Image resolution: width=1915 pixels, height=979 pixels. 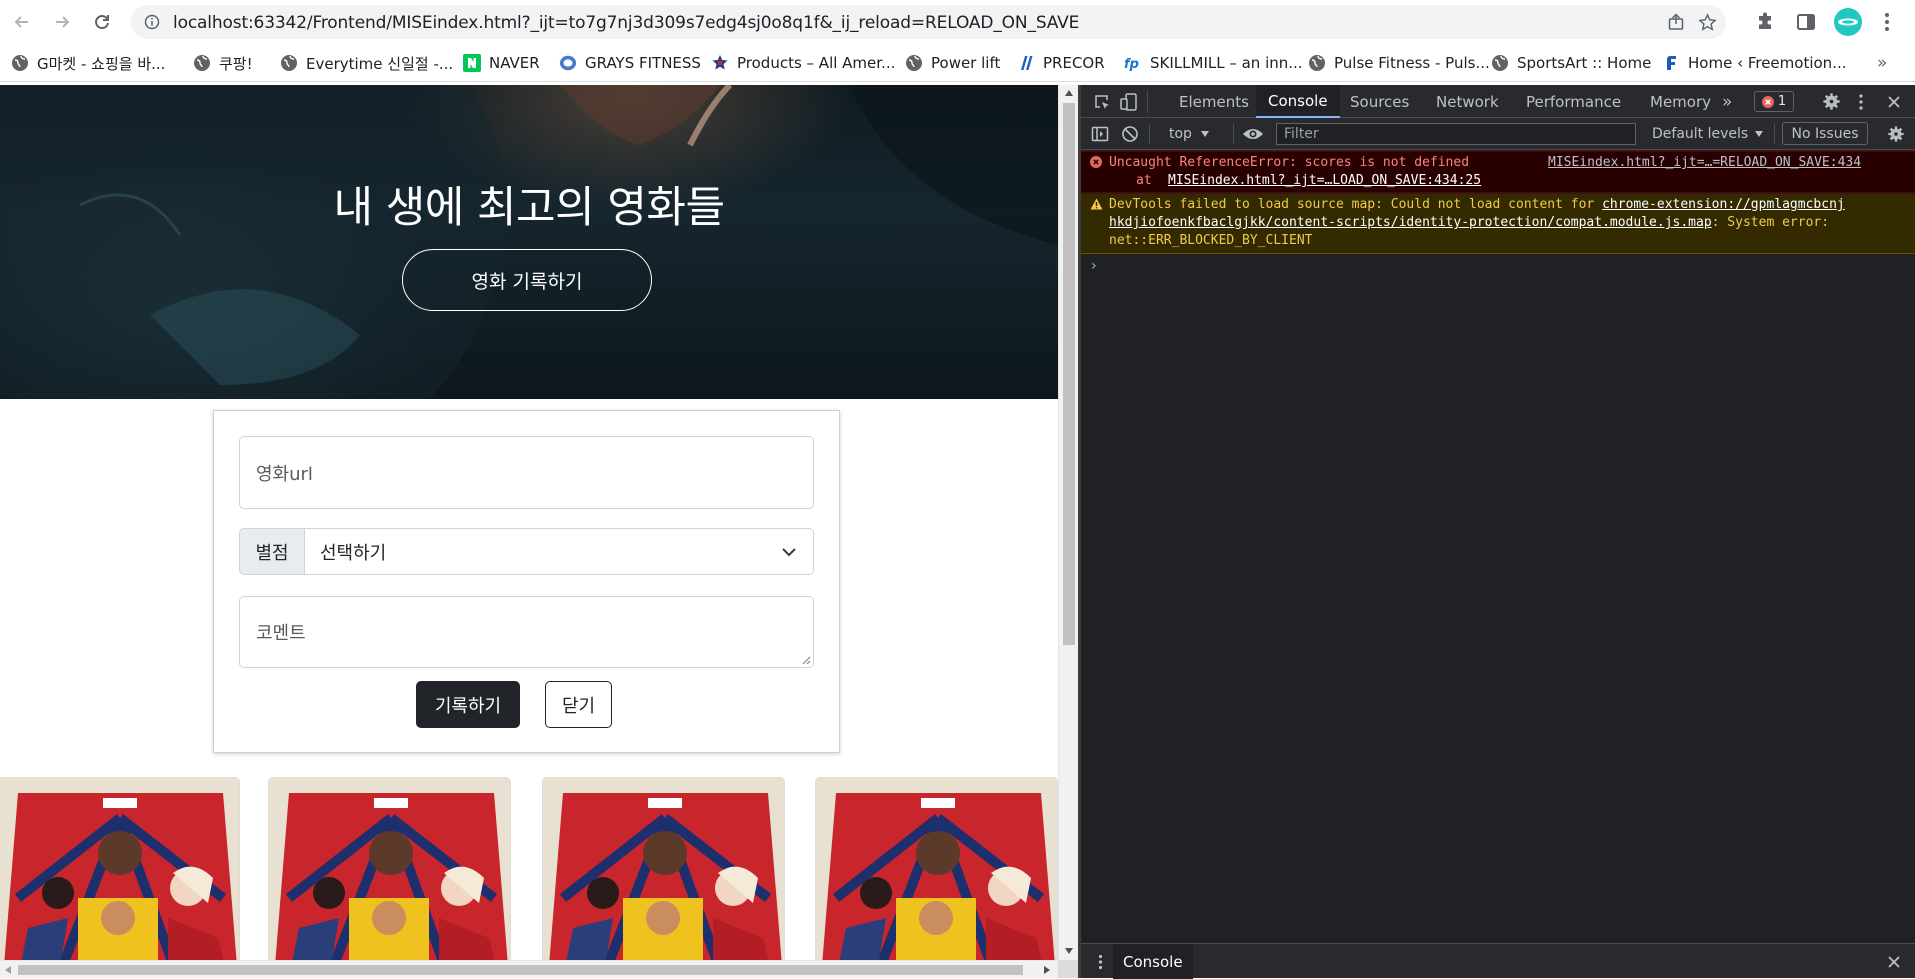 What do you see at coordinates (520, 970) in the screenshot?
I see `horizontal-scrollbar-thumb` at bounding box center [520, 970].